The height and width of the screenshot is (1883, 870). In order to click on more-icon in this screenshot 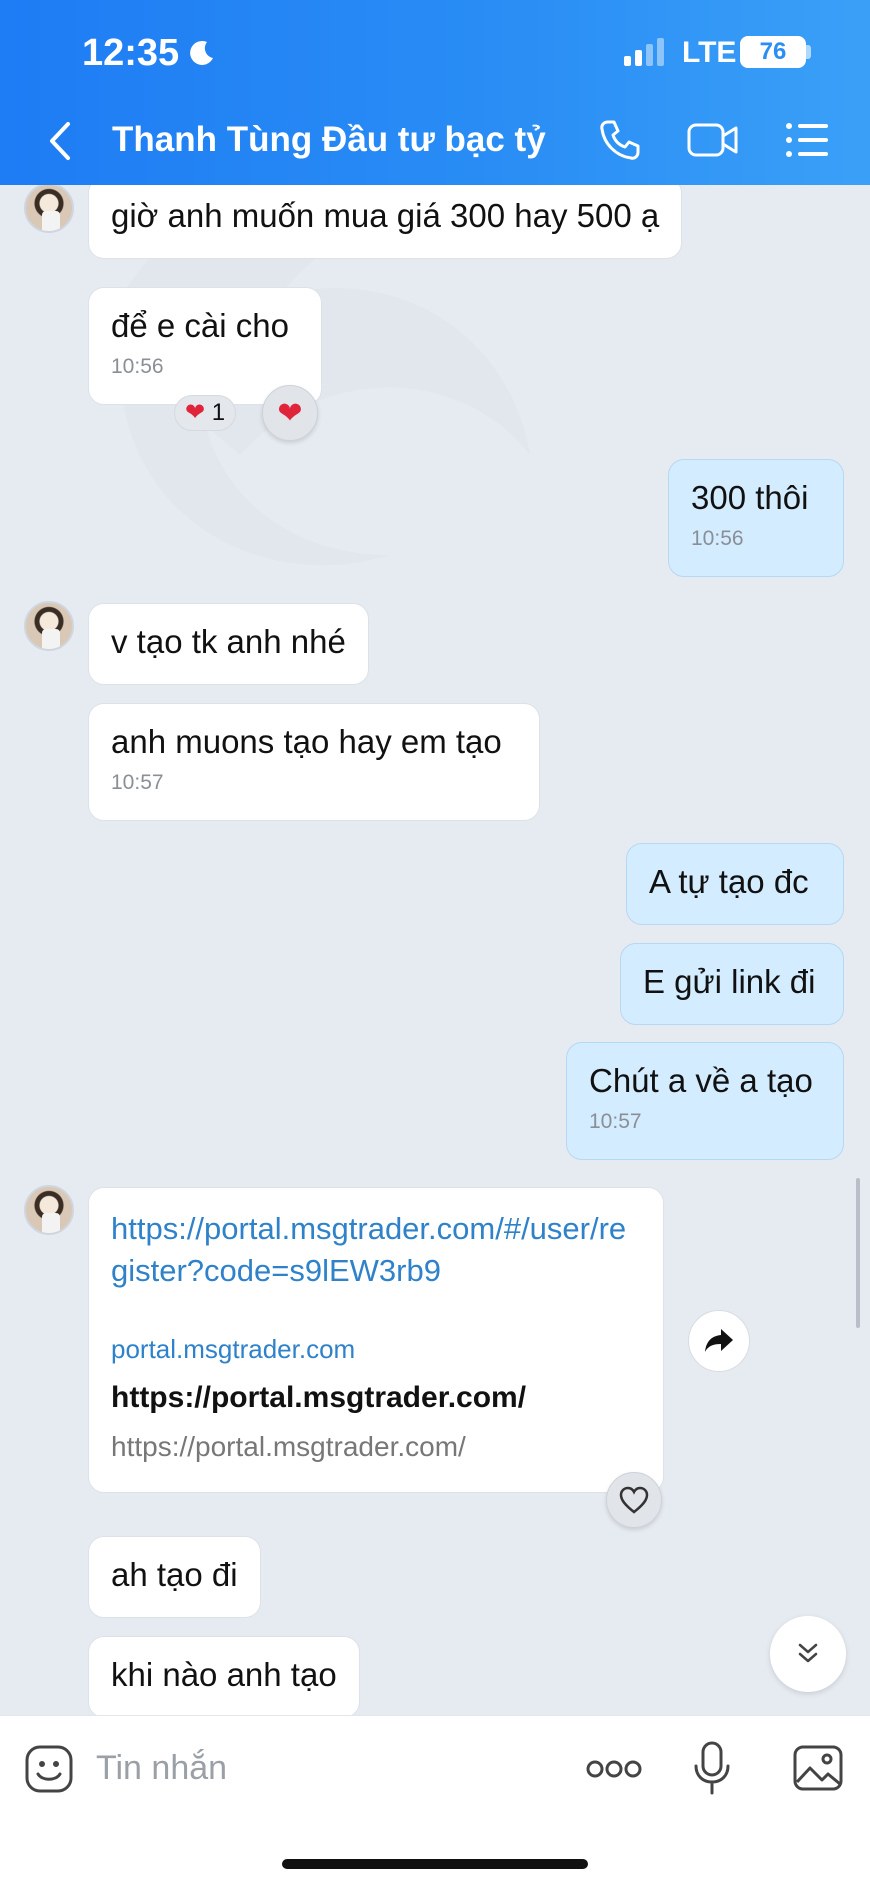, I will do `click(614, 1769)`.